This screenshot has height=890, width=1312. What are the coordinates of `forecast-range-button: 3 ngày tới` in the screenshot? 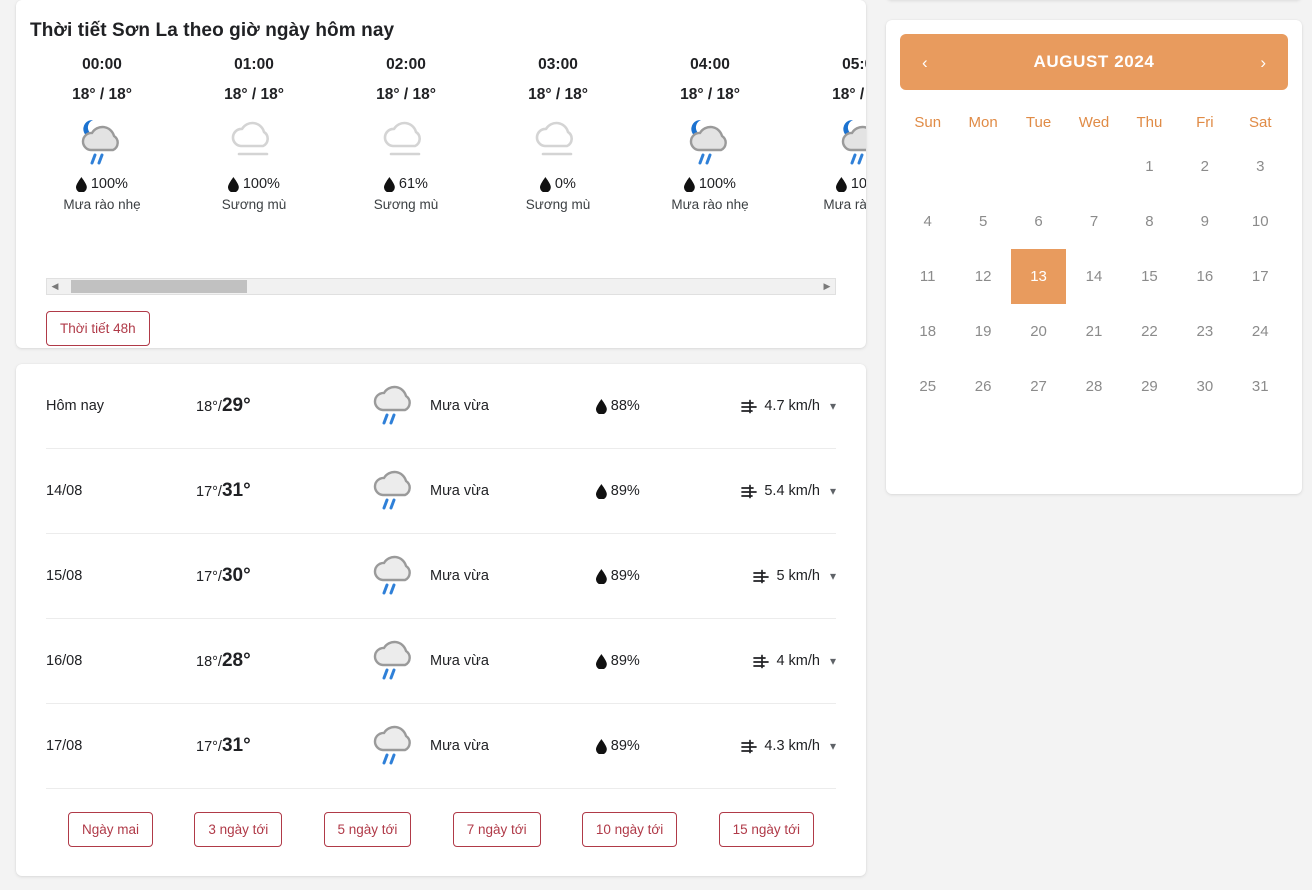 It's located at (238, 829).